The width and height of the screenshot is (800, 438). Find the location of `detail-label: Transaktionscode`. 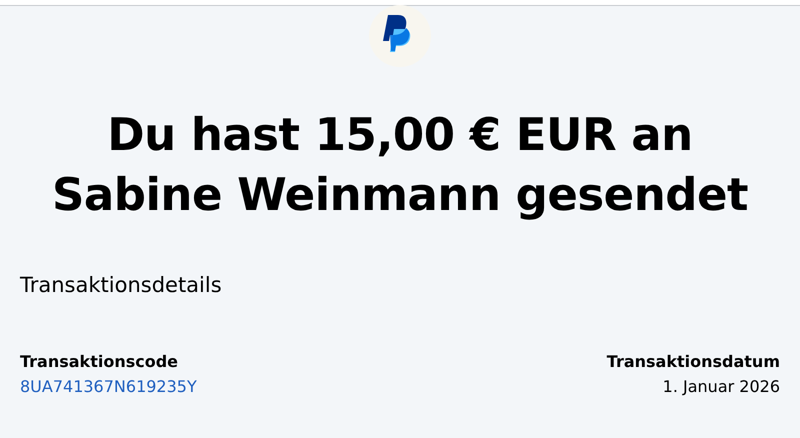

detail-label: Transaktionscode is located at coordinates (99, 361).